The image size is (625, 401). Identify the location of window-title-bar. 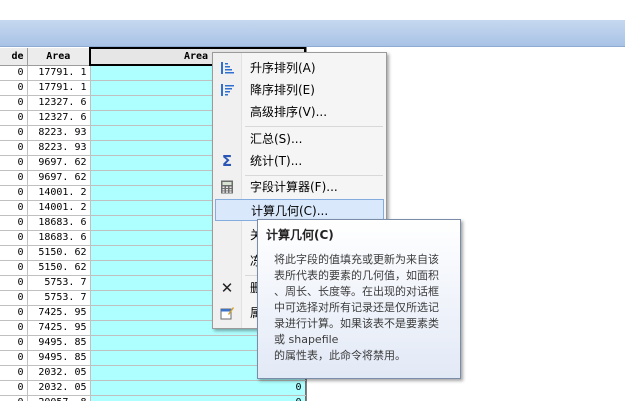
(312, 33).